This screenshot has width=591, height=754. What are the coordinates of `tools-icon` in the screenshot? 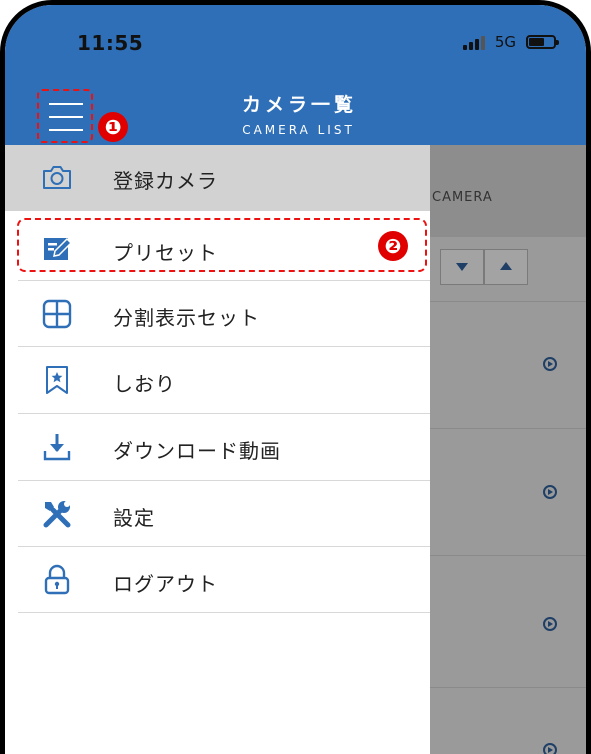 It's located at (57, 514).